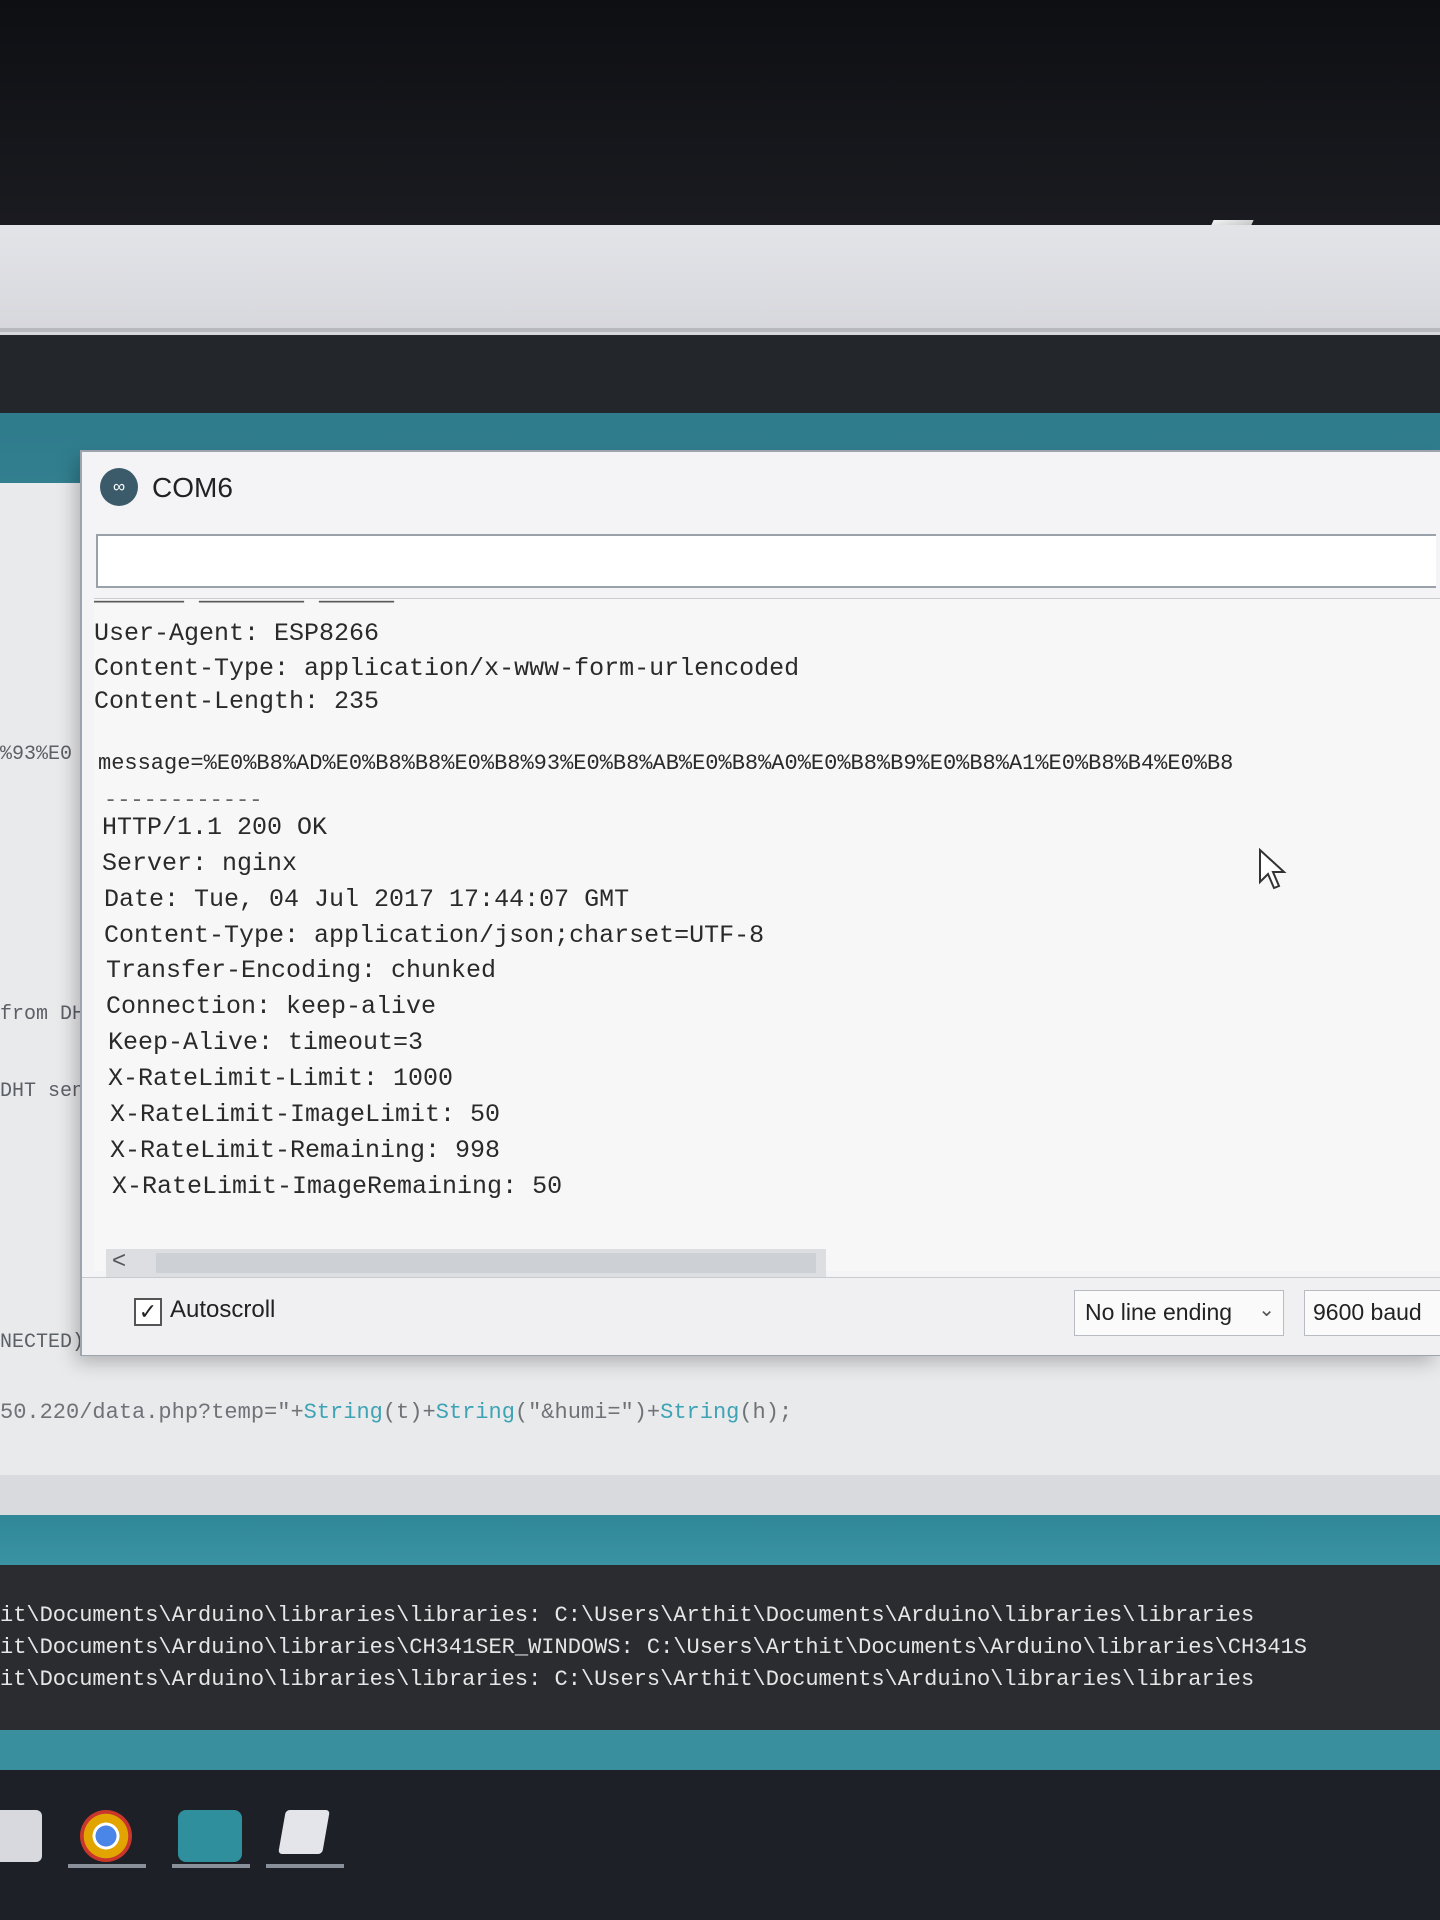 The image size is (1440, 1920). I want to click on message-bar, so click(720, 1540).